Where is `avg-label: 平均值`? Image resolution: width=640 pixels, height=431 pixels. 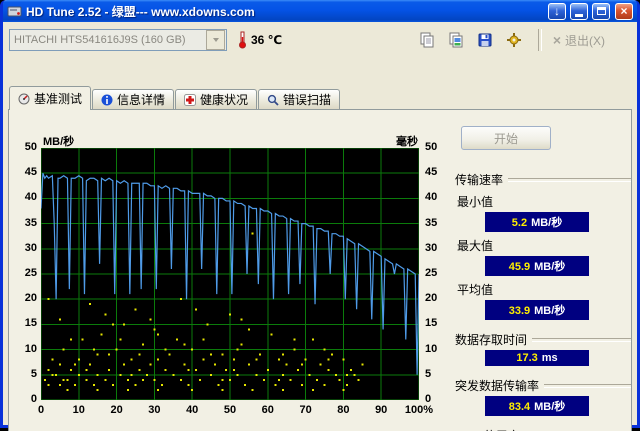 avg-label: 平均值 is located at coordinates (475, 290).